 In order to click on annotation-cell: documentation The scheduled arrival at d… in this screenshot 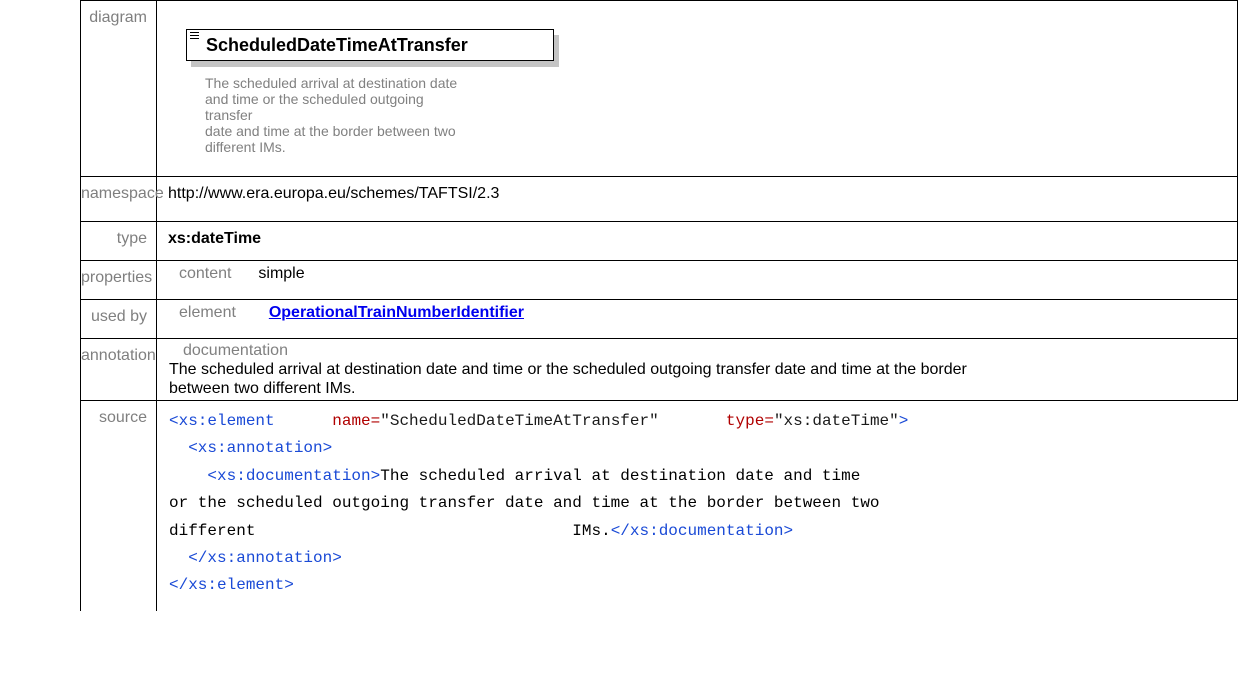, I will do `click(697, 369)`.